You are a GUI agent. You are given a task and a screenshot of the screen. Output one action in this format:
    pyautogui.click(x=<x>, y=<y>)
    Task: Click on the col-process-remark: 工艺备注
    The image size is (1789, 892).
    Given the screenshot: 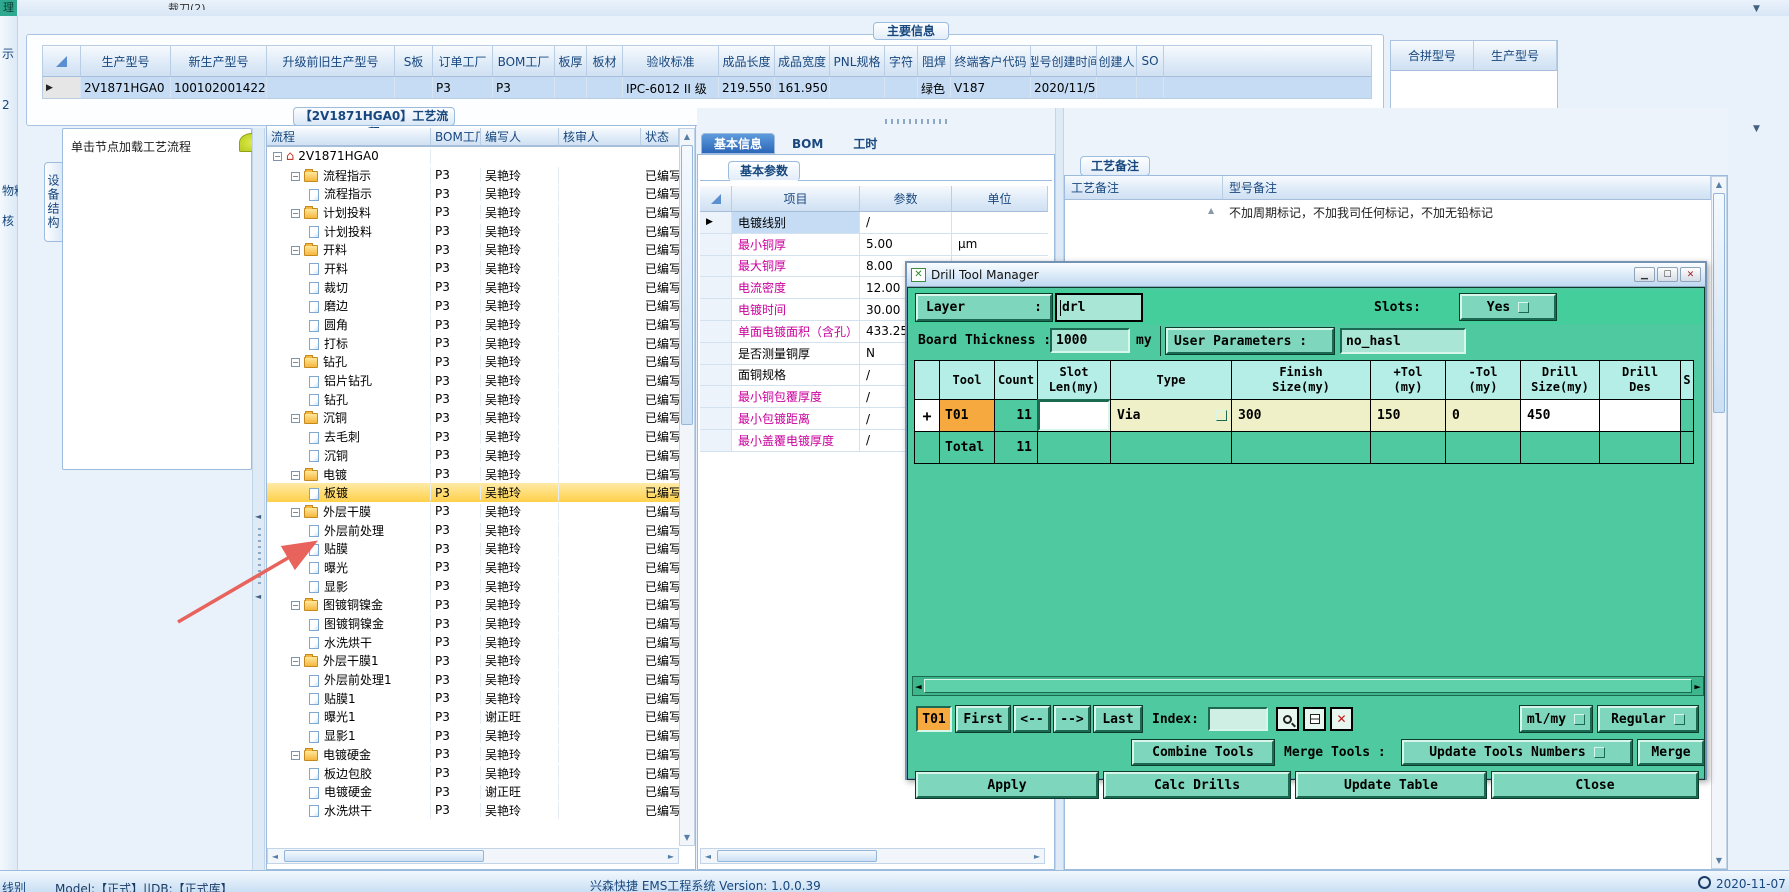 What is the action you would take?
    pyautogui.click(x=1144, y=188)
    